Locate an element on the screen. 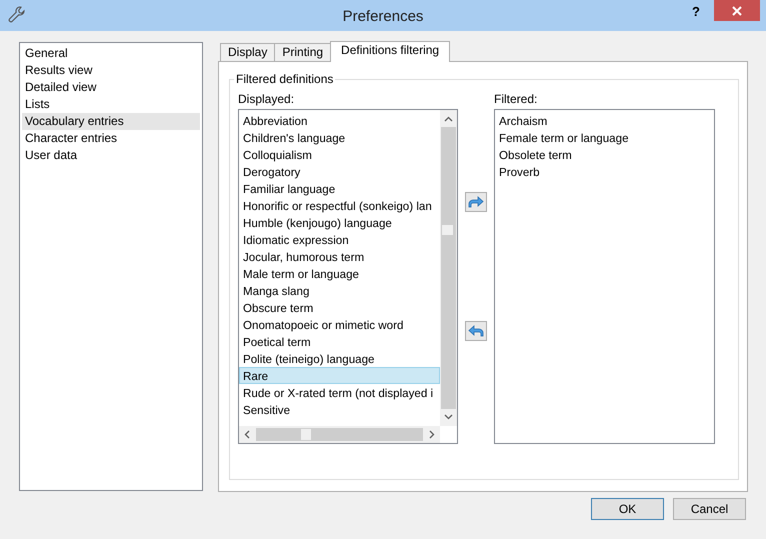 Image resolution: width=766 pixels, height=539 pixels. vertical-scrollbar is located at coordinates (448, 268).